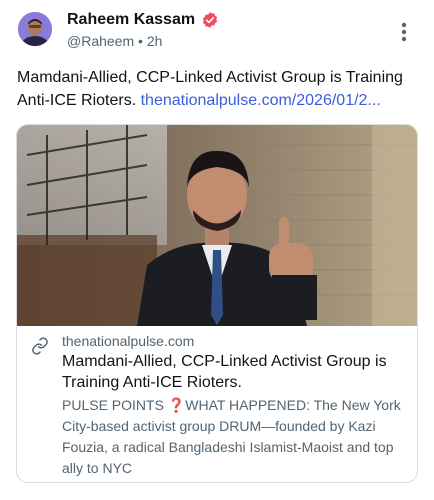 Image resolution: width=434 pixels, height=500 pixels. I want to click on post-meta: @Raheem • 2h, so click(114, 41).